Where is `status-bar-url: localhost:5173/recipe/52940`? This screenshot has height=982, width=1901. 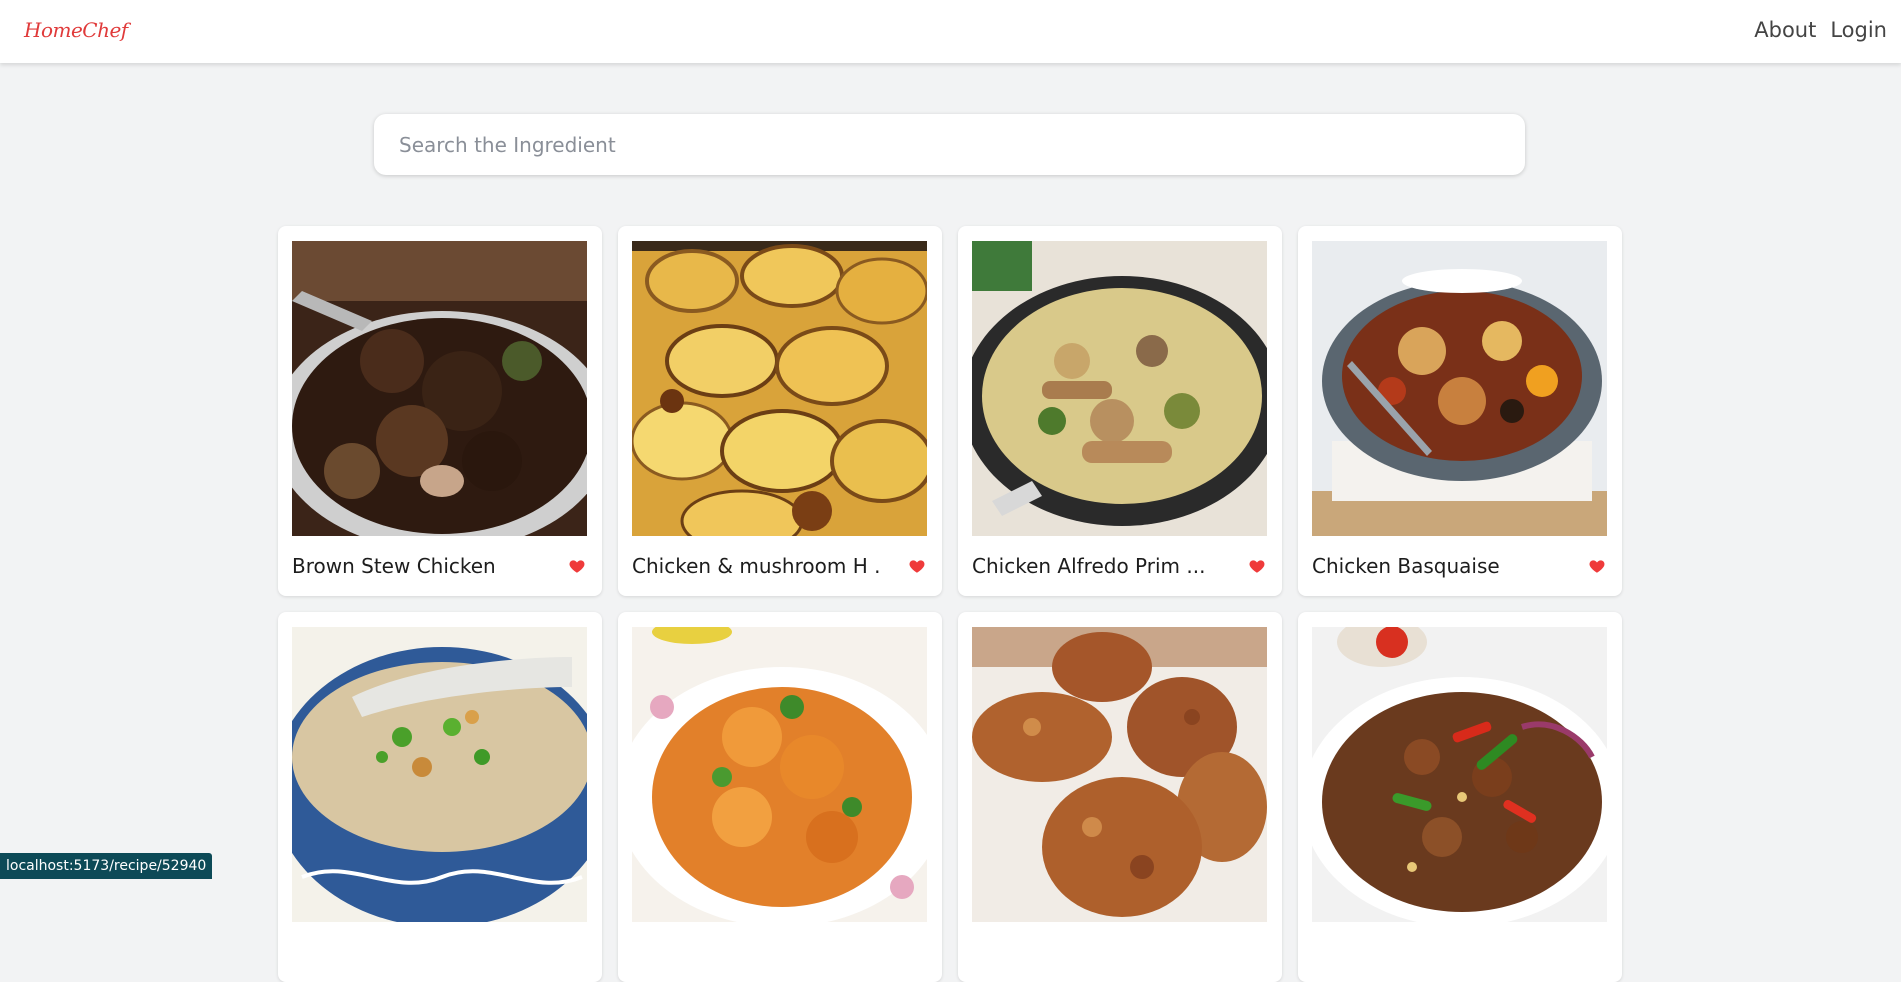 status-bar-url: localhost:5173/recipe/52940 is located at coordinates (106, 866).